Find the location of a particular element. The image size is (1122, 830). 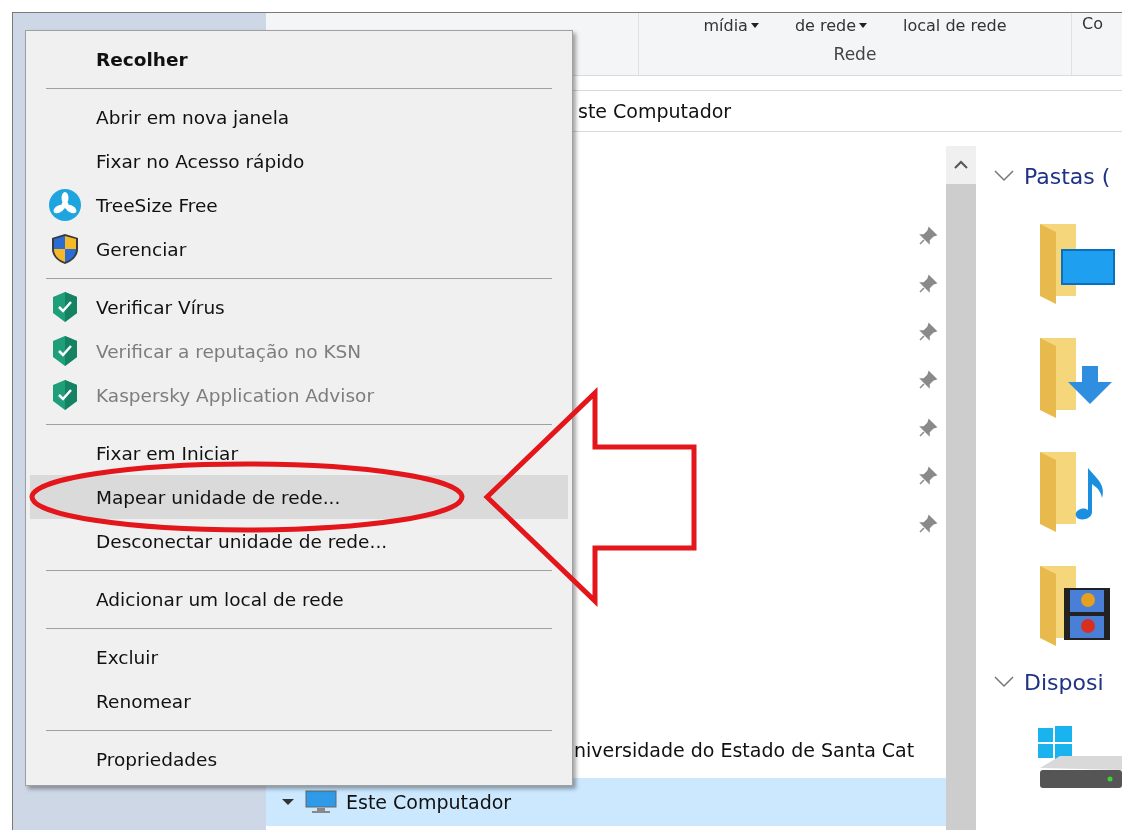

ribbon-button: mídia is located at coordinates (731, 25).